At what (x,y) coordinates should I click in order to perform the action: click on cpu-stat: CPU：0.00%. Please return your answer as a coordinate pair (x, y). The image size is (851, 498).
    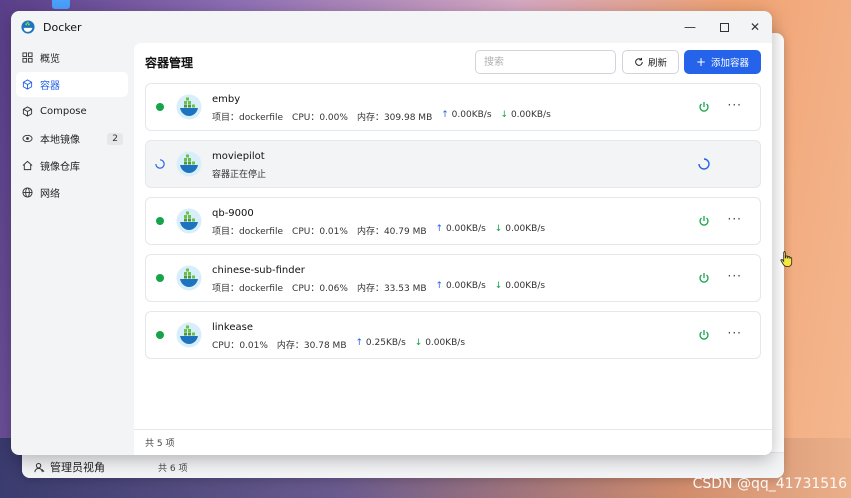
    Looking at the image, I should click on (320, 118).